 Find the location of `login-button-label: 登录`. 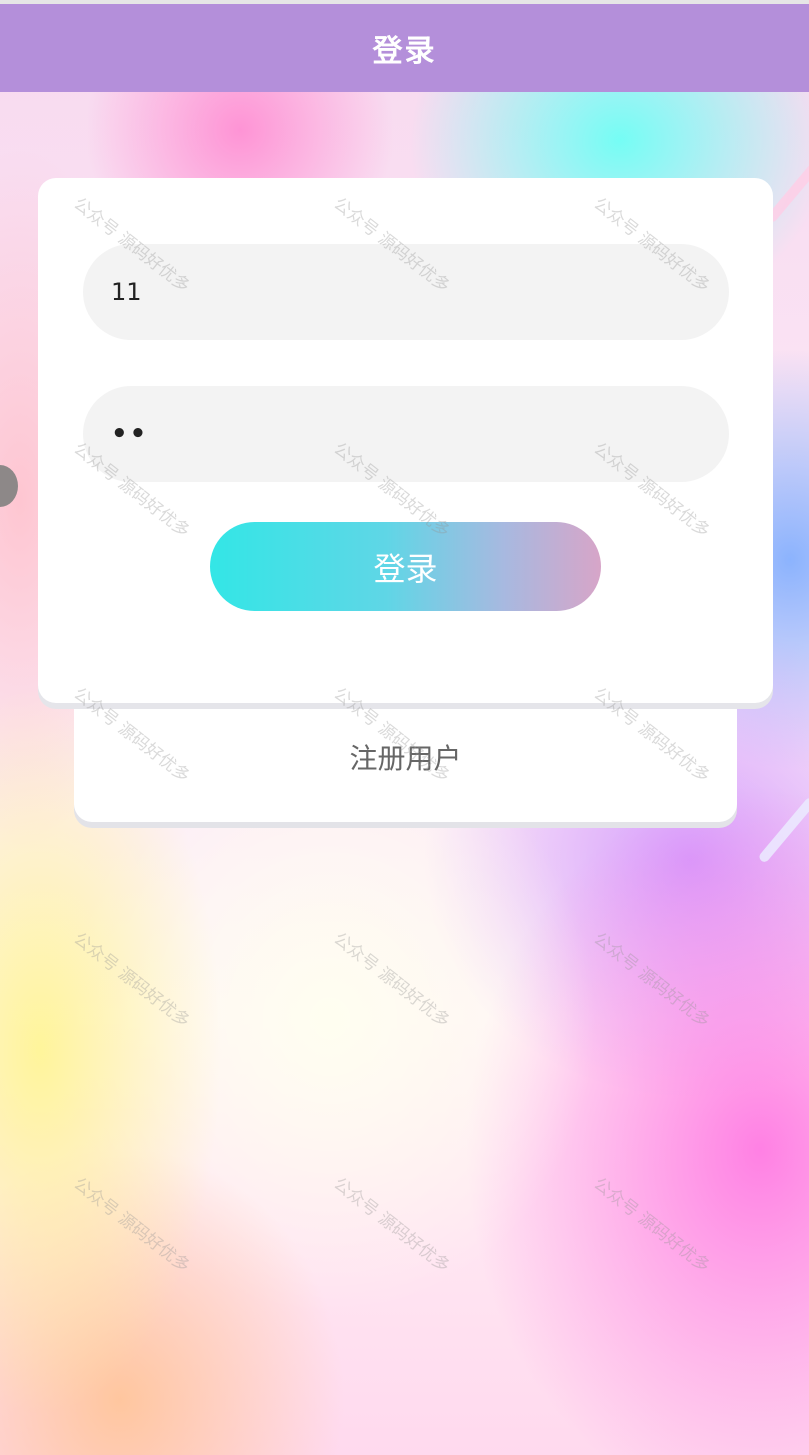

login-button-label: 登录 is located at coordinates (405, 568).